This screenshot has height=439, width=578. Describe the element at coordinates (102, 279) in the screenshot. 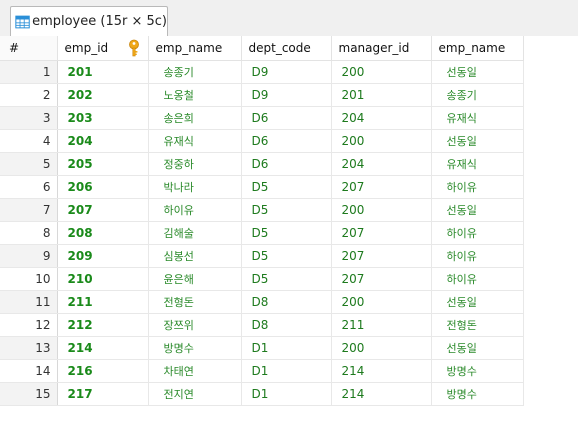

I see `cell-emp-id: 210` at that location.